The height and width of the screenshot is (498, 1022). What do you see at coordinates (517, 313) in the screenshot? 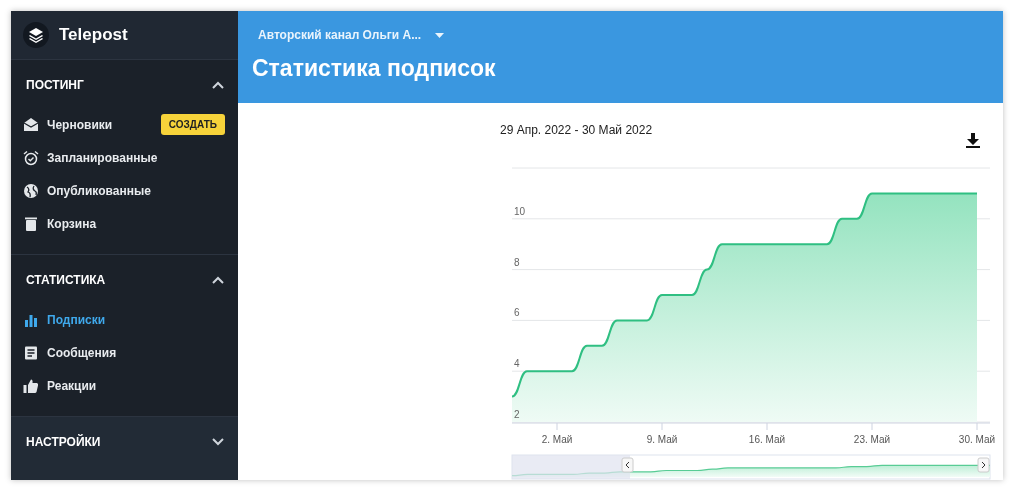
I see `y-tick-label: 6` at bounding box center [517, 313].